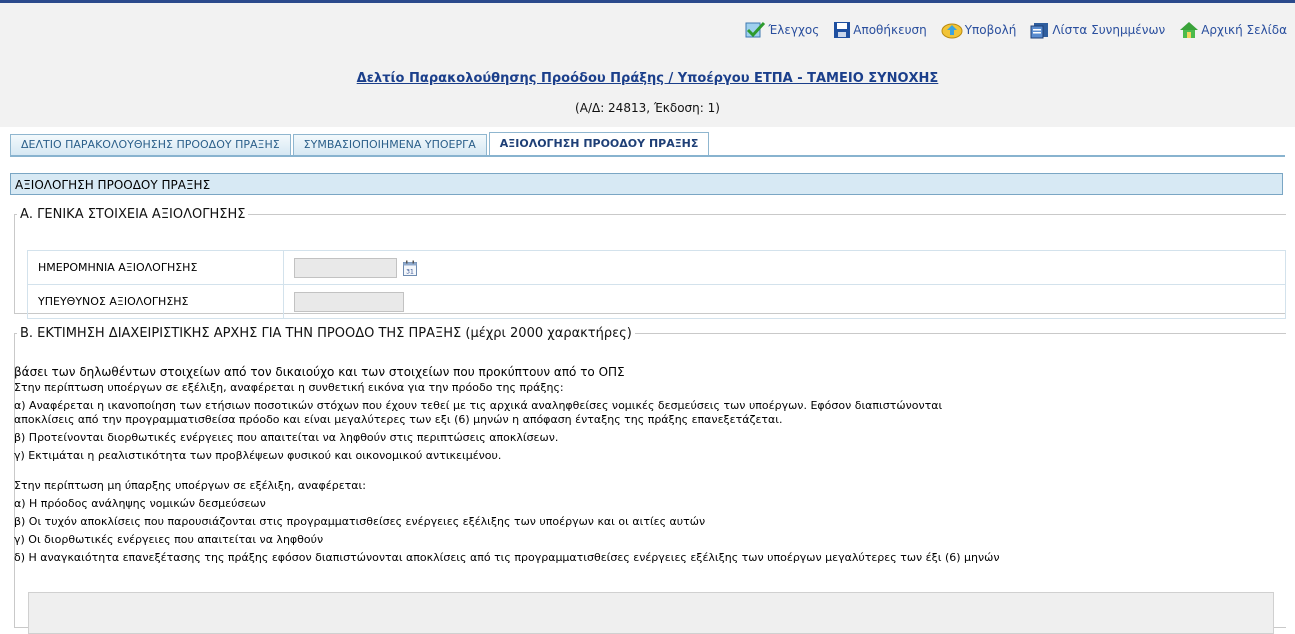 This screenshot has height=634, width=1295. Describe the element at coordinates (651, 613) in the screenshot. I see `assessment-textarea` at that location.